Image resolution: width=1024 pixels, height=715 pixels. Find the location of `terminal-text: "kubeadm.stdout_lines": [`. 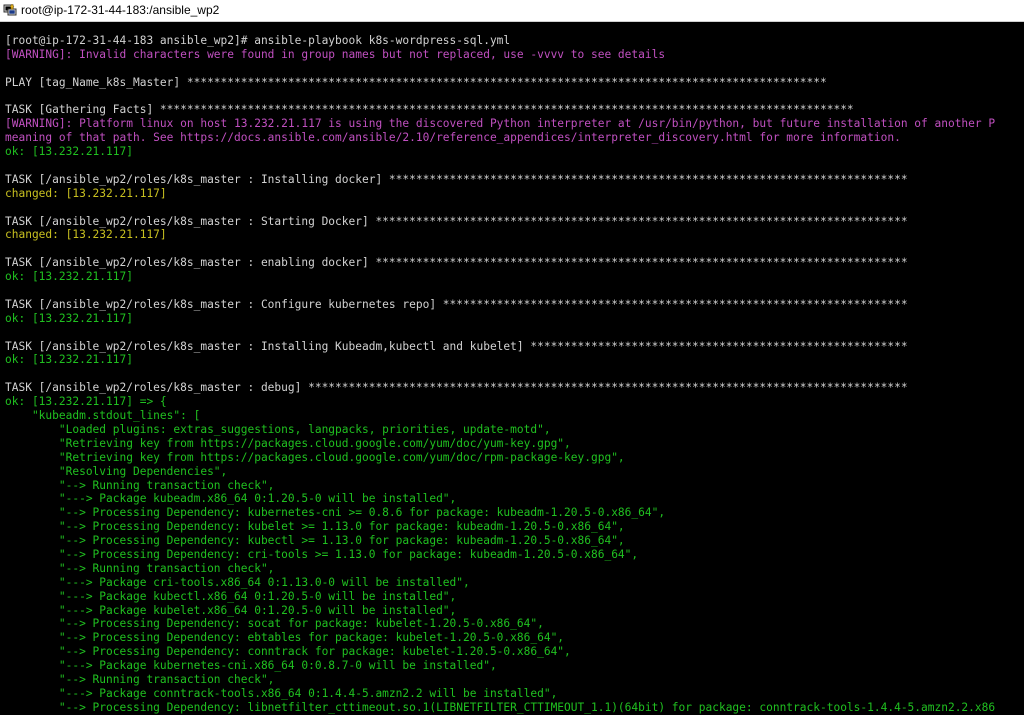

terminal-text: "kubeadm.stdout_lines": [ is located at coordinates (103, 416).